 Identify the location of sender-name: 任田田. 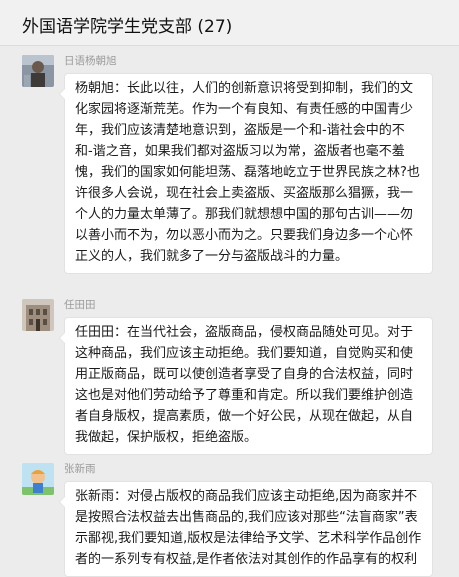
(80, 305).